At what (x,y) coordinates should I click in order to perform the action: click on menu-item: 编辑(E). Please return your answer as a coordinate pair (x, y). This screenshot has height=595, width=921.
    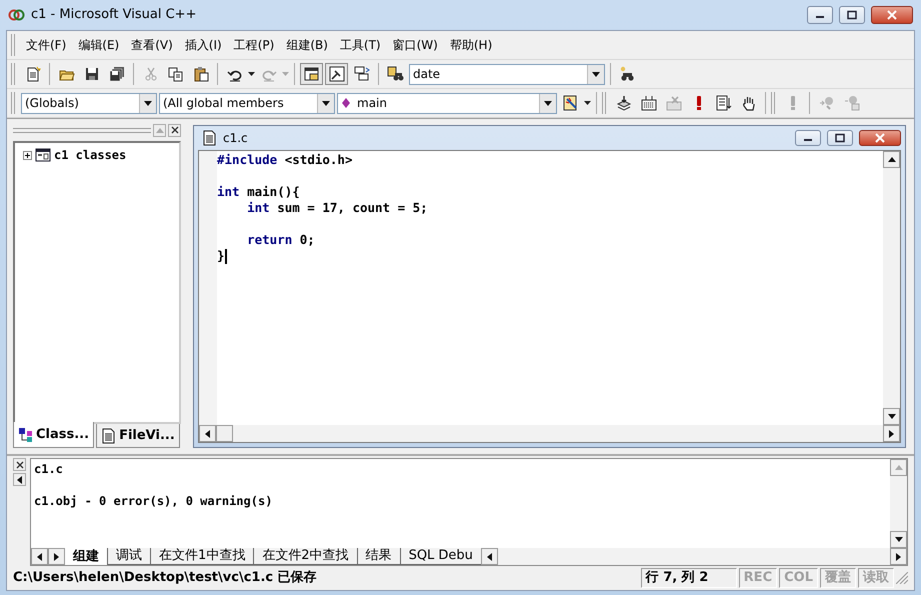
    Looking at the image, I should click on (98, 45).